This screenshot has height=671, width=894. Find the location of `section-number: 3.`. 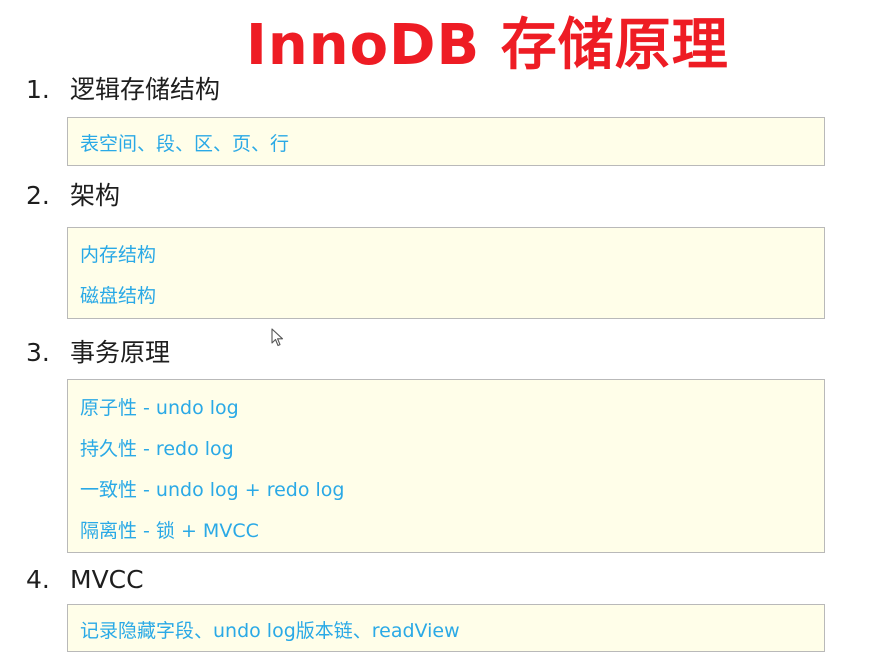

section-number: 3. is located at coordinates (38, 352).